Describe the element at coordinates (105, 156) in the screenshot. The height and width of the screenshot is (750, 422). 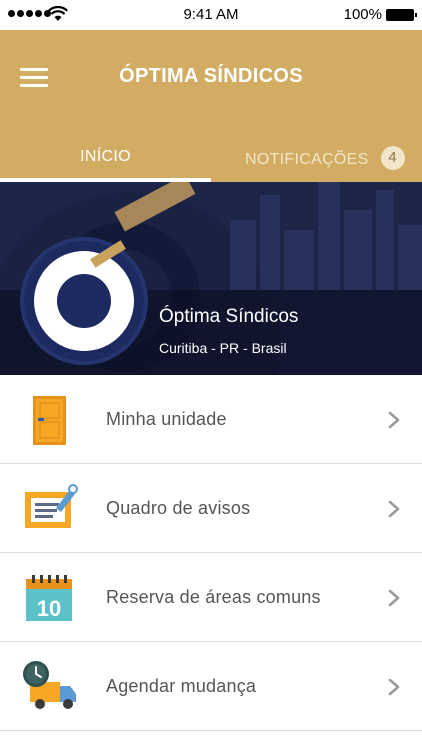
I see `tab-inicio-label: INÍCIO` at that location.